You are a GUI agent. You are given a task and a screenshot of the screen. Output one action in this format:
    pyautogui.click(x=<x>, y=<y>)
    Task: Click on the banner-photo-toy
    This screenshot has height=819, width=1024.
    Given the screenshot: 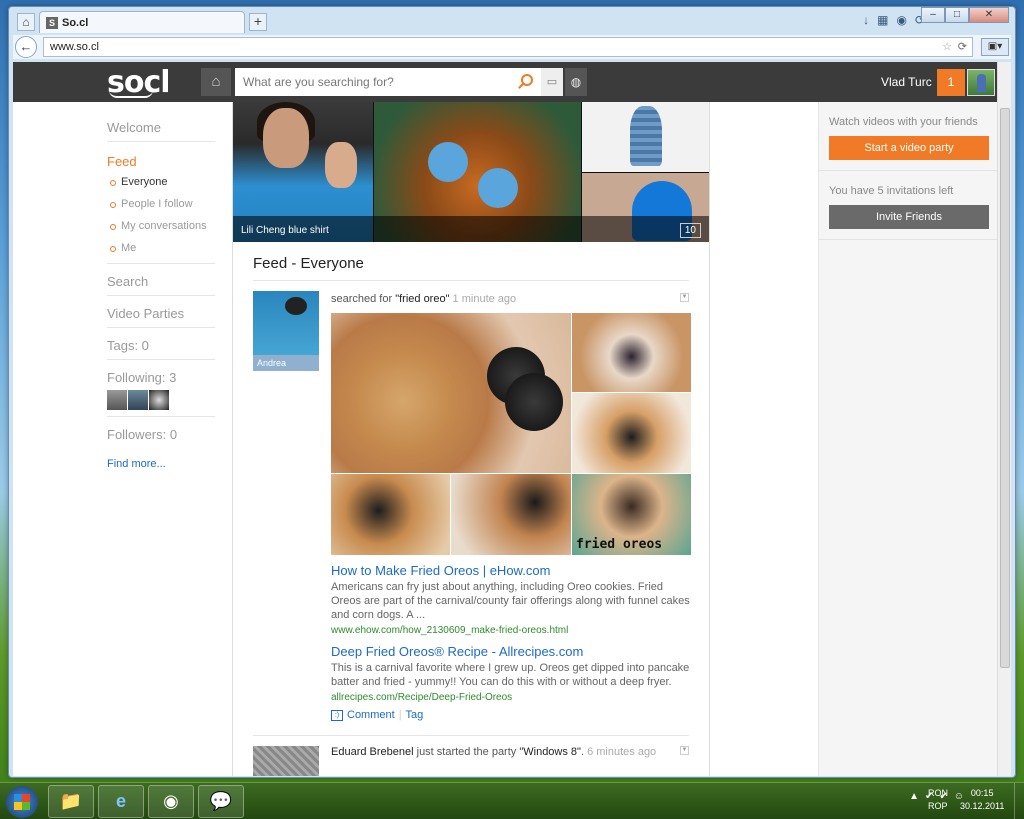 What is the action you would take?
    pyautogui.click(x=645, y=137)
    